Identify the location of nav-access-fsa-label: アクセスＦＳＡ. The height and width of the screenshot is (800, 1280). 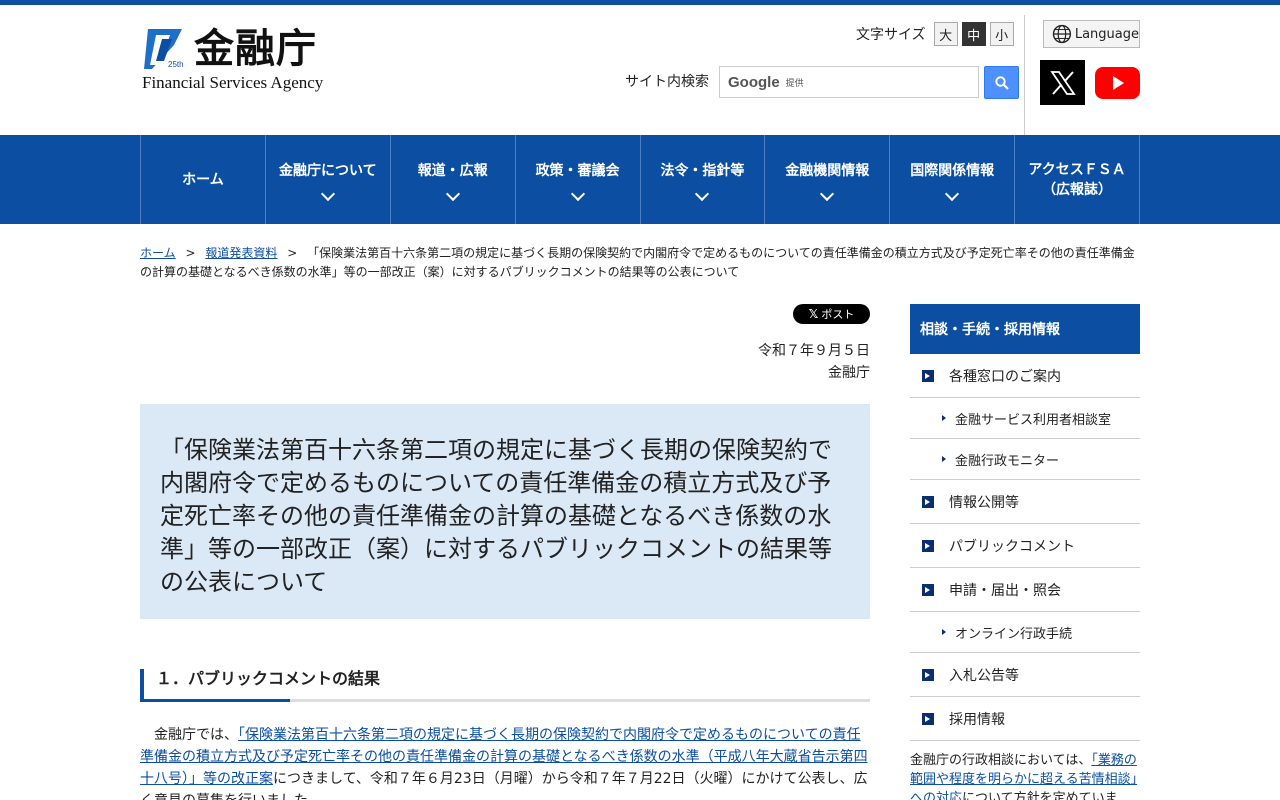
(1077, 169).